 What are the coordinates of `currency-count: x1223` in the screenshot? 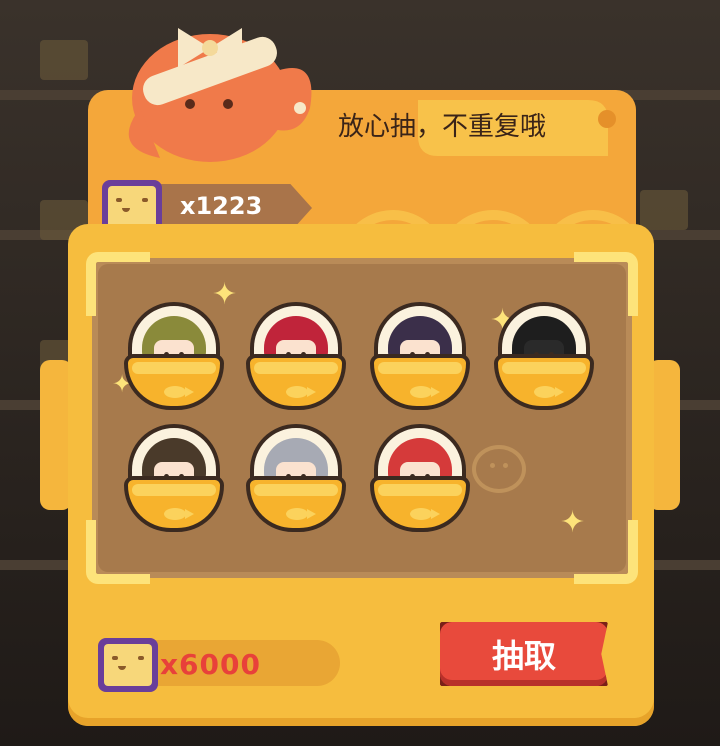 It's located at (221, 206).